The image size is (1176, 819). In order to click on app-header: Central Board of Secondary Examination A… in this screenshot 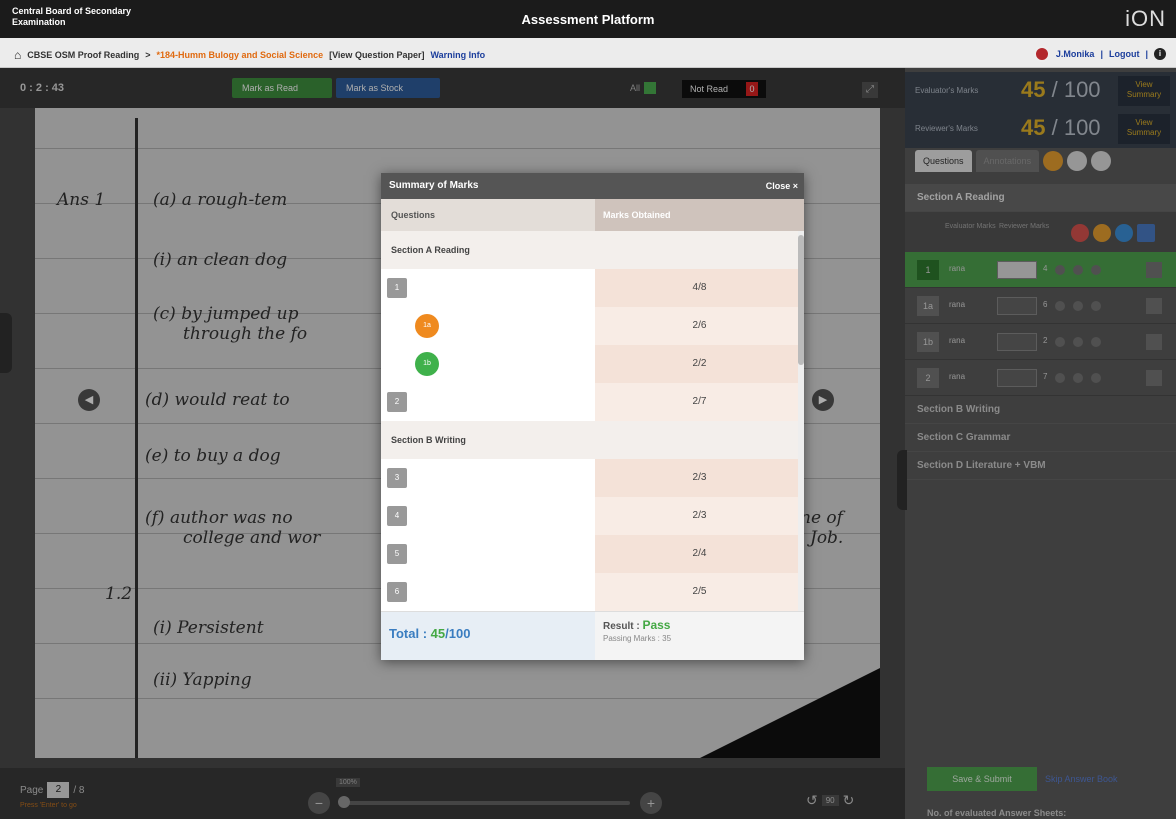, I will do `click(588, 19)`.